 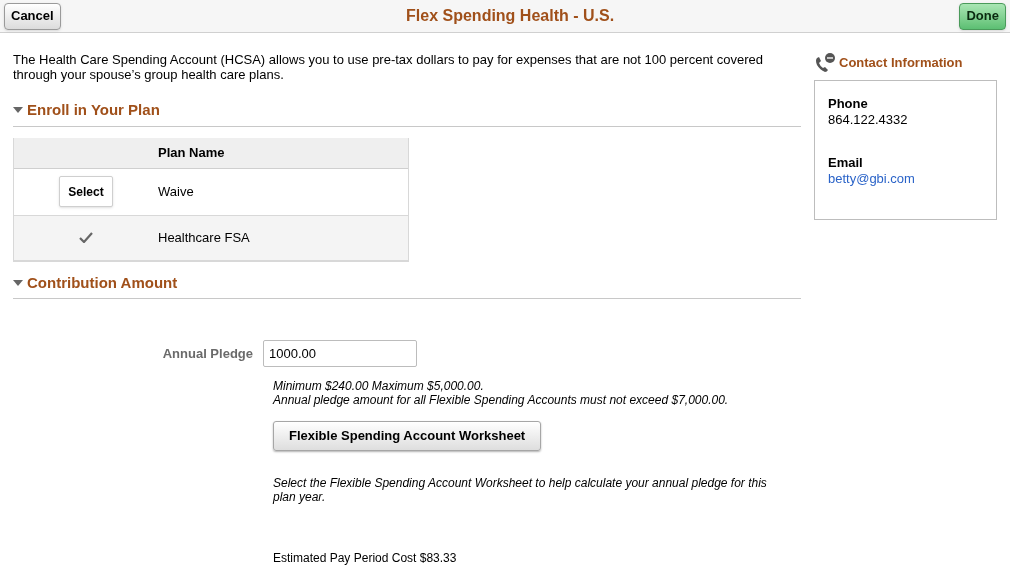 What do you see at coordinates (846, 163) in the screenshot?
I see `contact-label: Email` at bounding box center [846, 163].